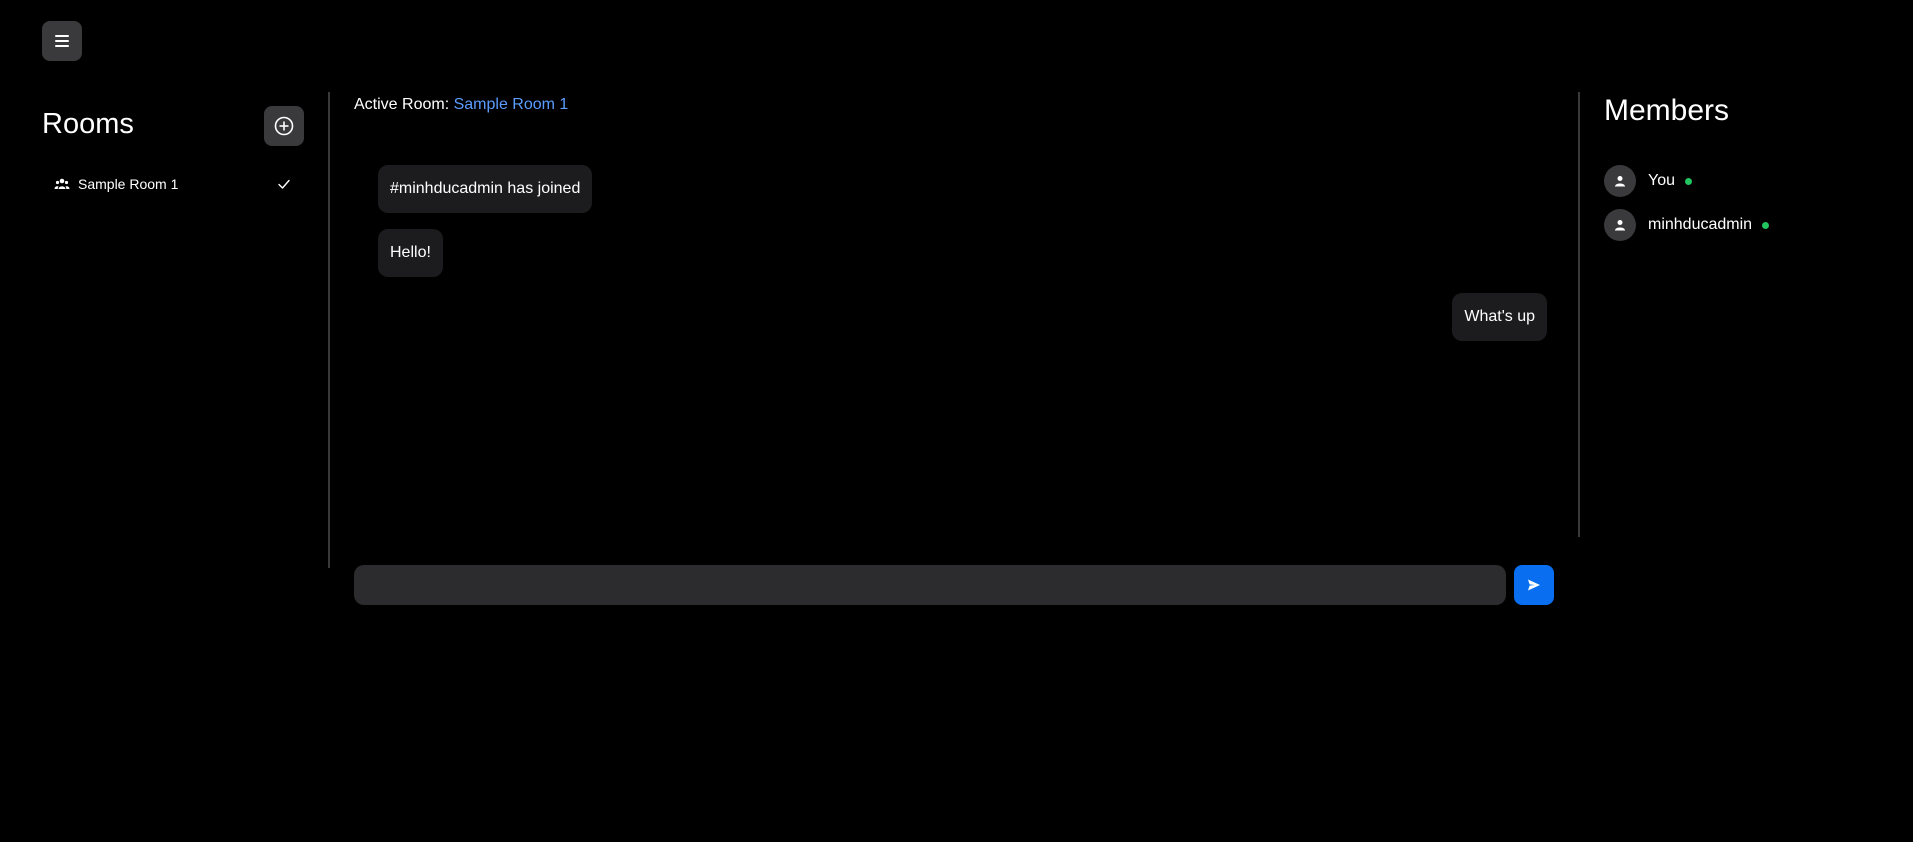 Image resolution: width=1913 pixels, height=842 pixels. What do you see at coordinates (88, 124) in the screenshot?
I see `rooms-title: Rooms` at bounding box center [88, 124].